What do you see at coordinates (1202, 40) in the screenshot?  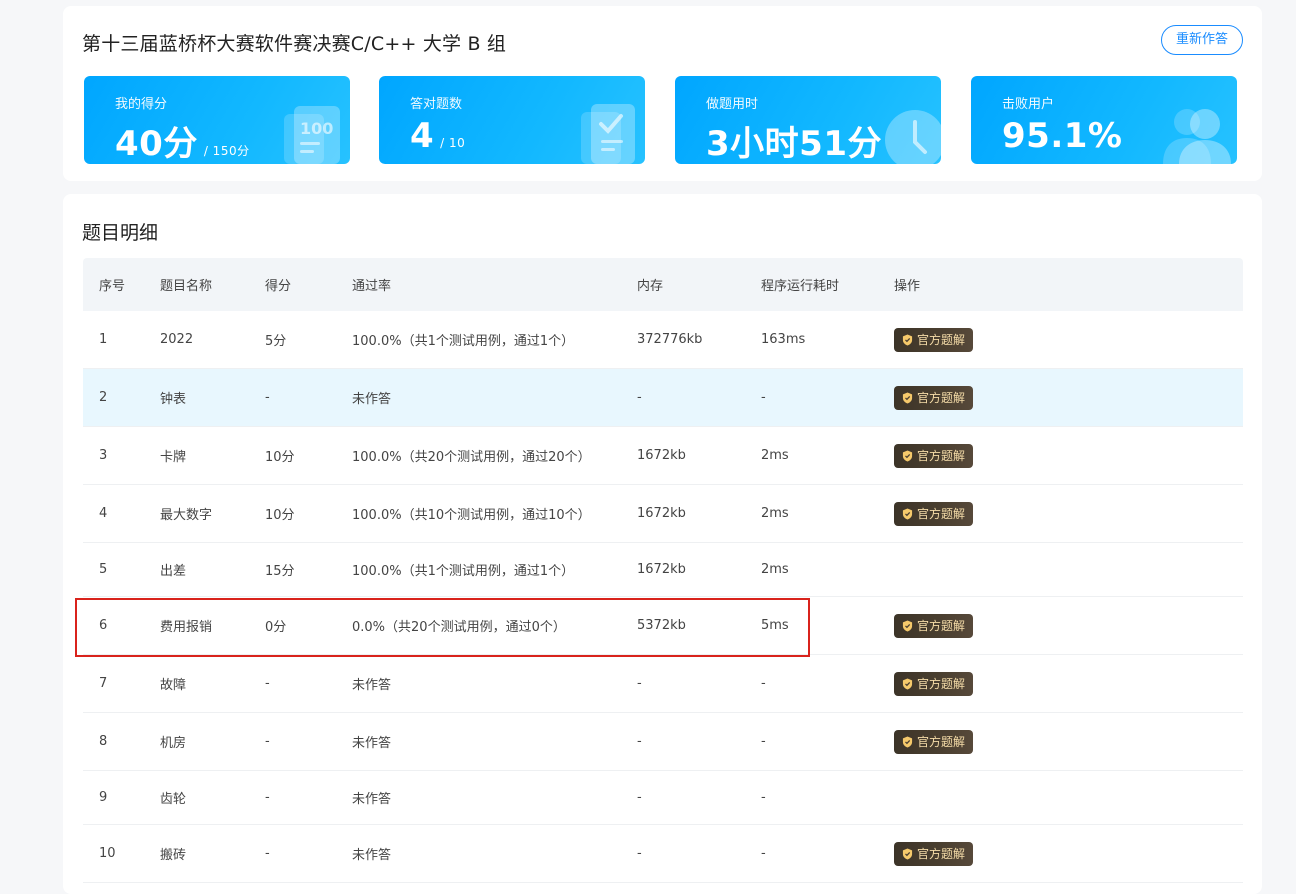 I see `redo-button: 重新作答` at bounding box center [1202, 40].